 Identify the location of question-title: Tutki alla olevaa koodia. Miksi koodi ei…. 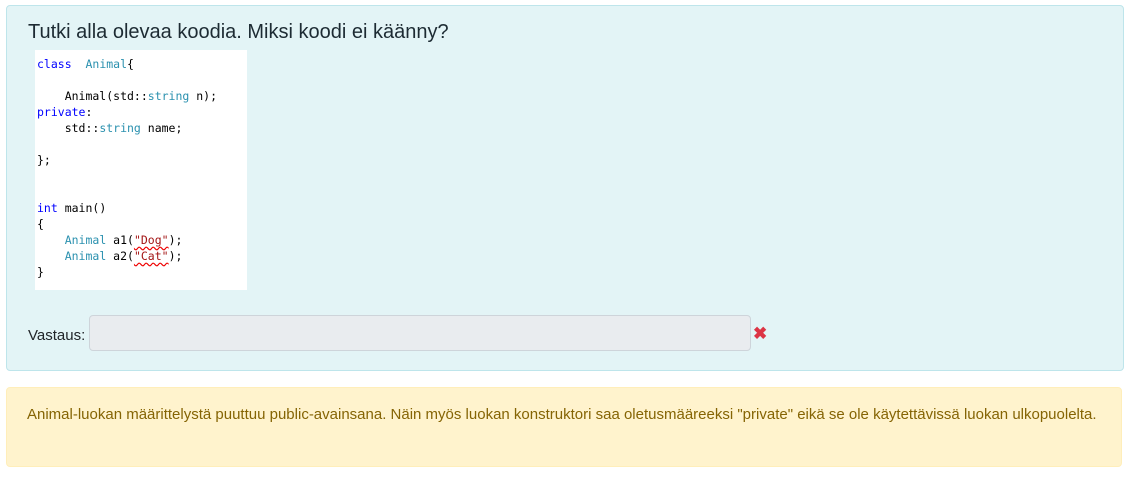
(238, 32).